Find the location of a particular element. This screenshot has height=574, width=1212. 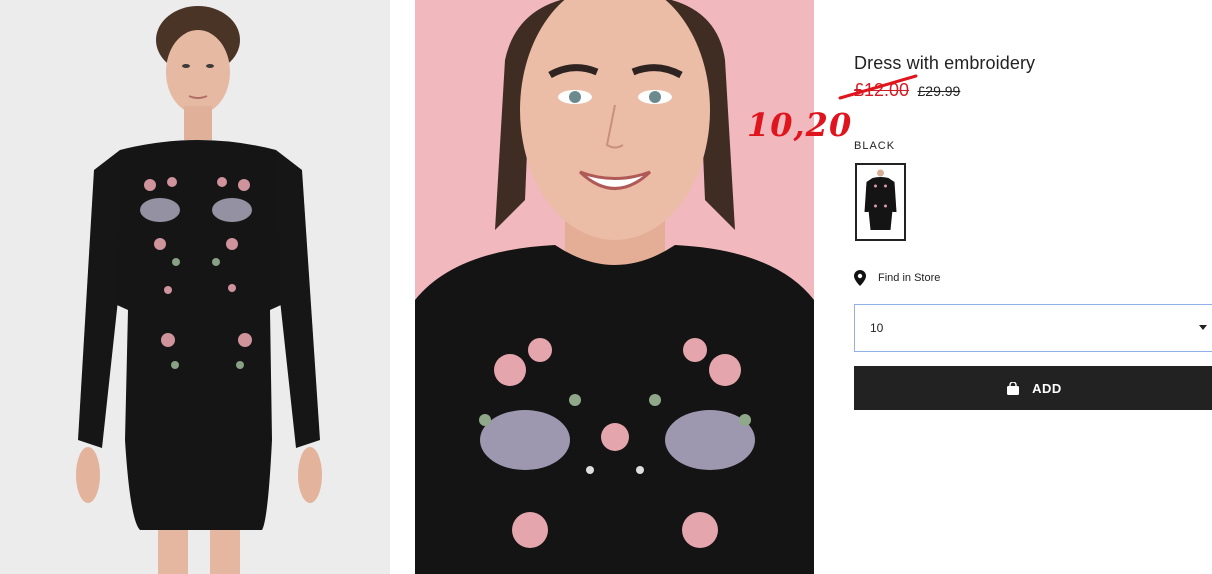

annotated-new-price: 10,20 is located at coordinates (800, 125).